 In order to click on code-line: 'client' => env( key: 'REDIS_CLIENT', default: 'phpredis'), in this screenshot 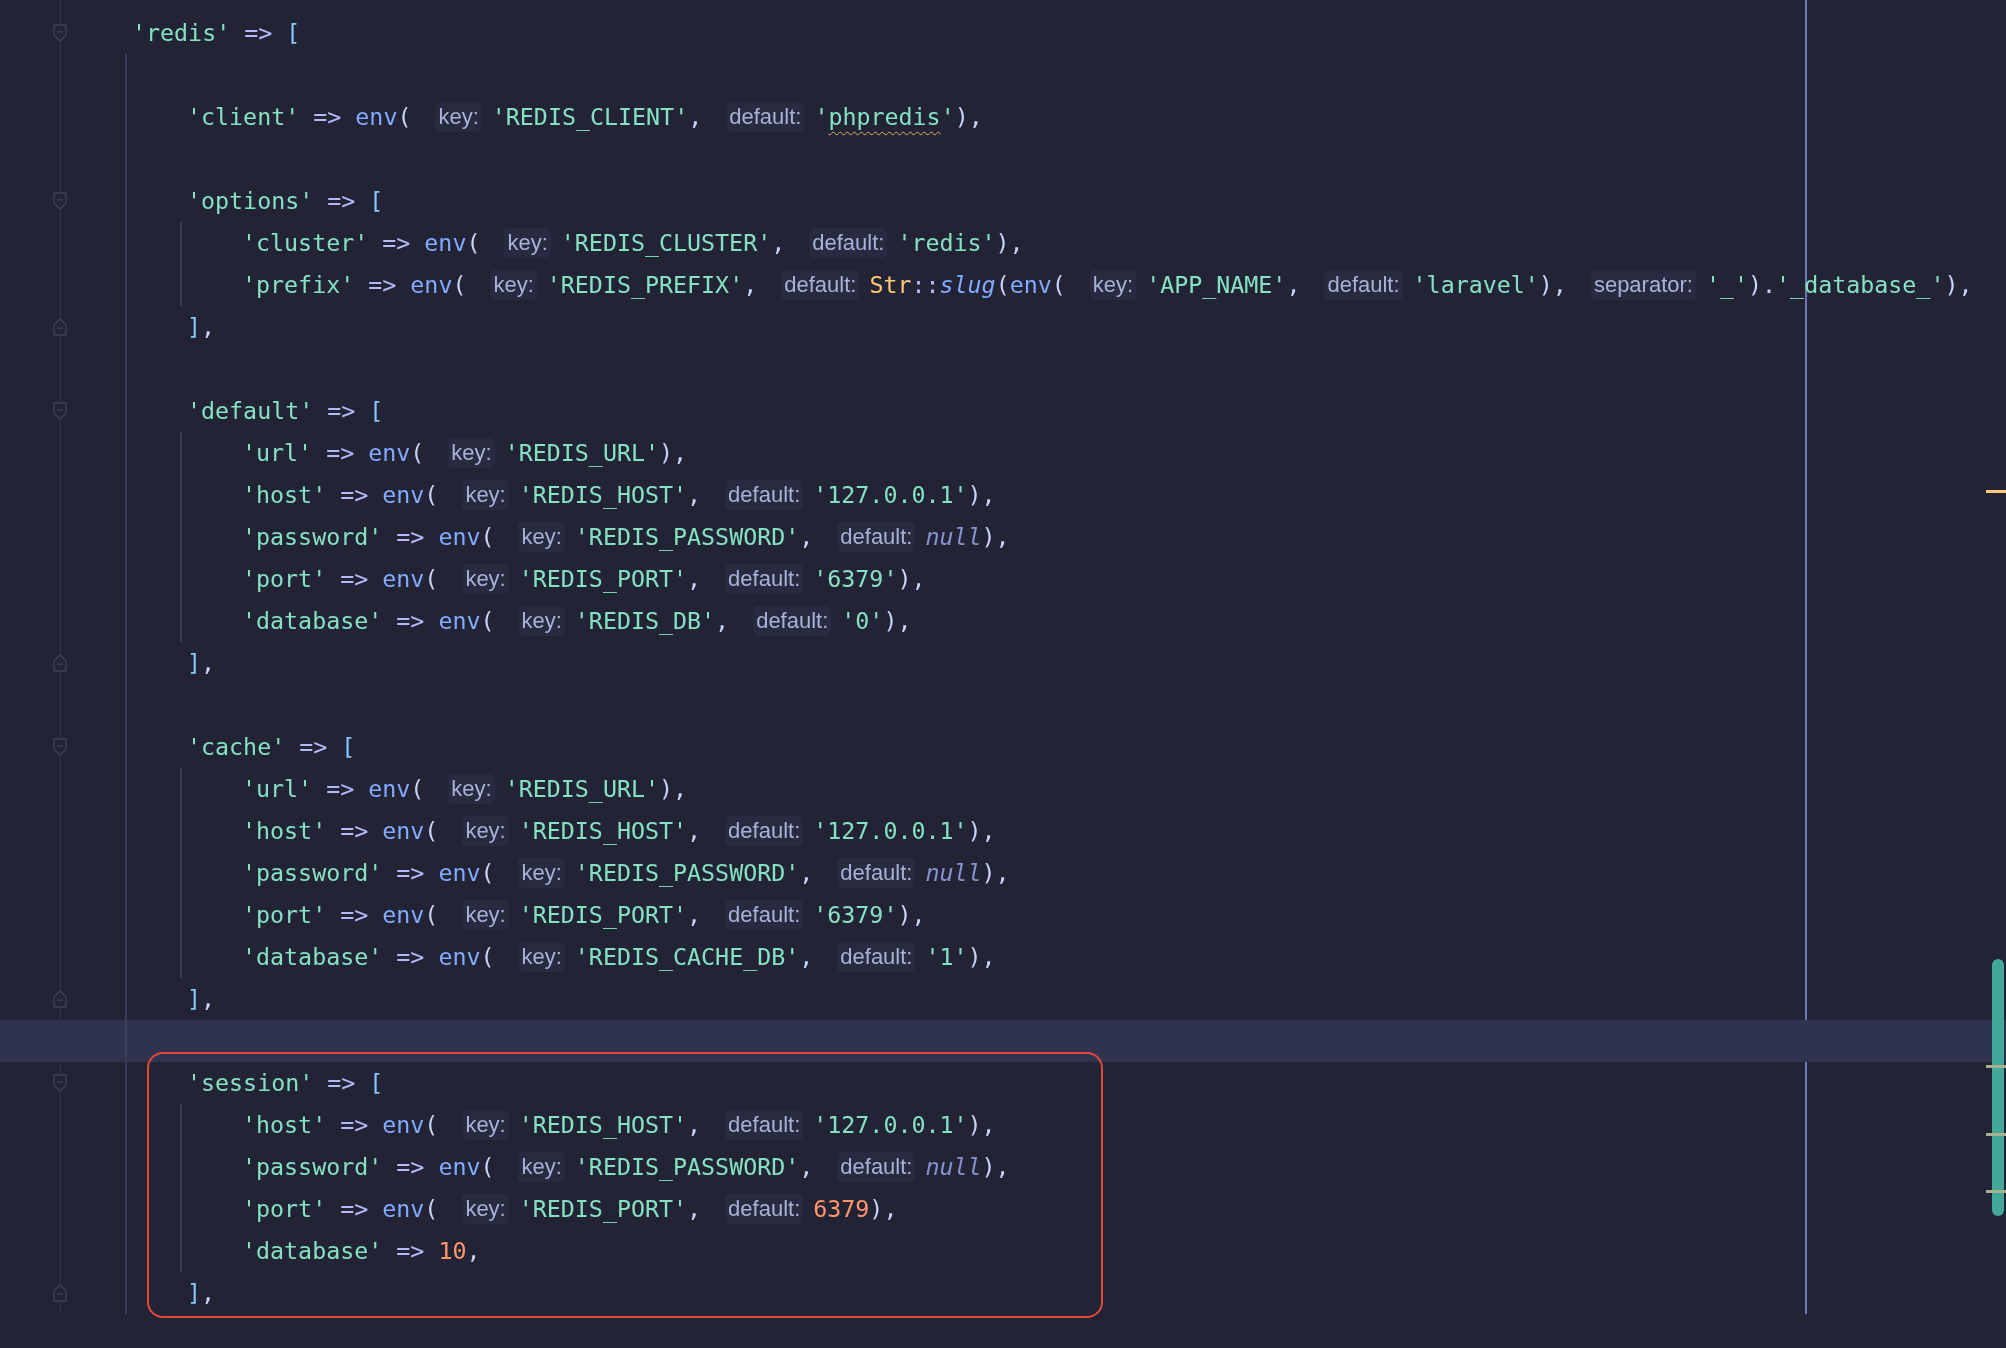, I will do `click(585, 117)`.